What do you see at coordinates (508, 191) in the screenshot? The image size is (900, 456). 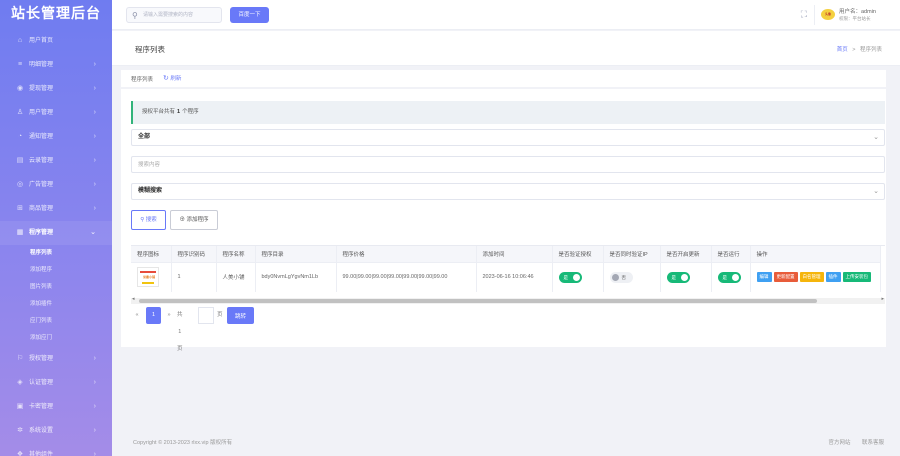 I see `search-mode-select: 模糊搜索 ⌄` at bounding box center [508, 191].